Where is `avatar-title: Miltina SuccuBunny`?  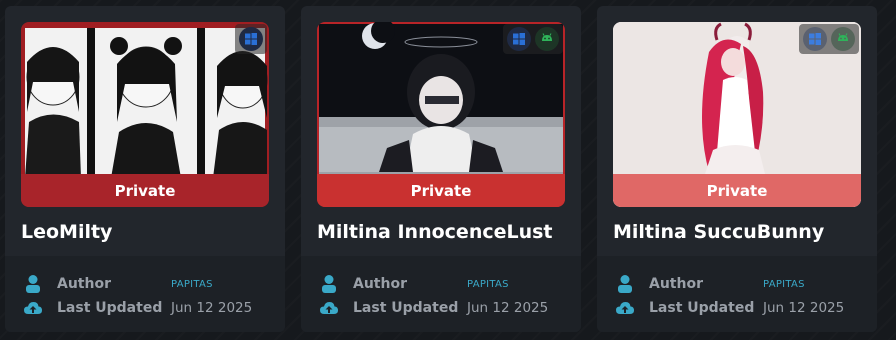 avatar-title: Miltina SuccuBunny is located at coordinates (718, 232).